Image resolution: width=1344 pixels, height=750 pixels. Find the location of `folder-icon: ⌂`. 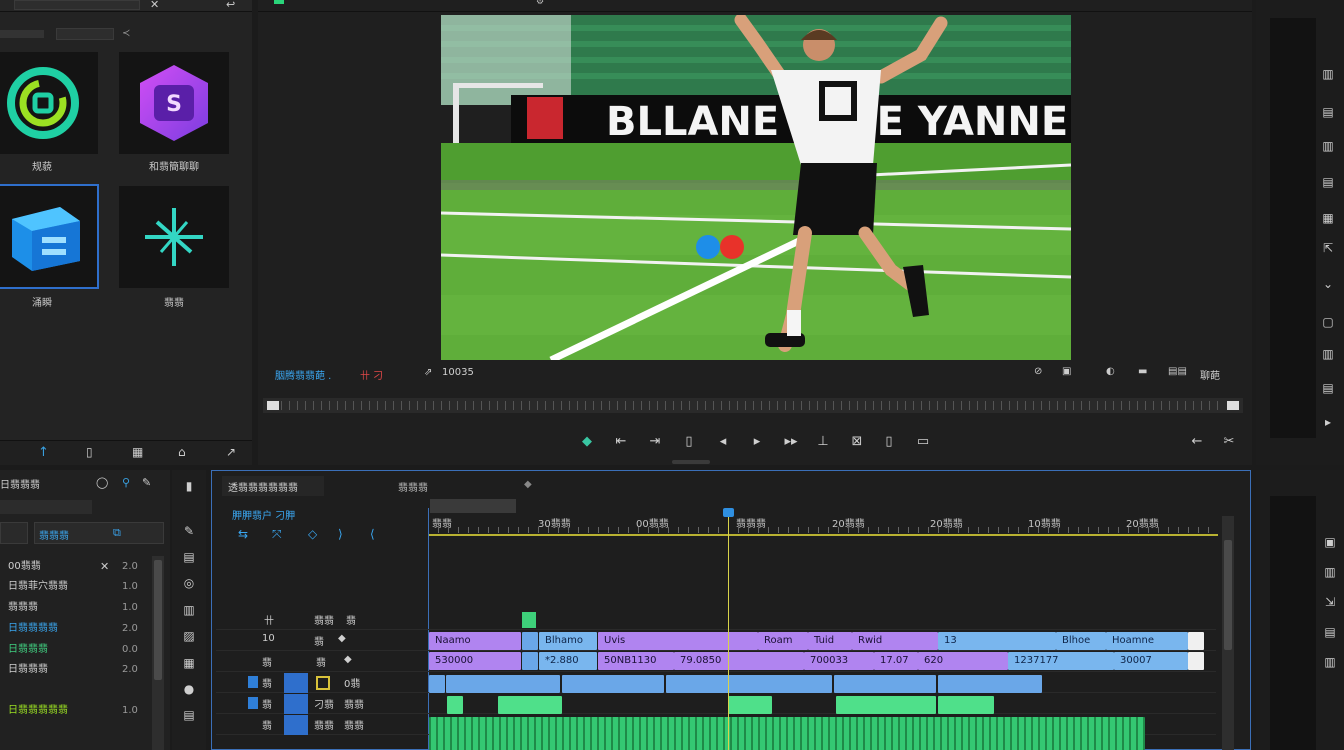

folder-icon: ⌂ is located at coordinates (182, 452).